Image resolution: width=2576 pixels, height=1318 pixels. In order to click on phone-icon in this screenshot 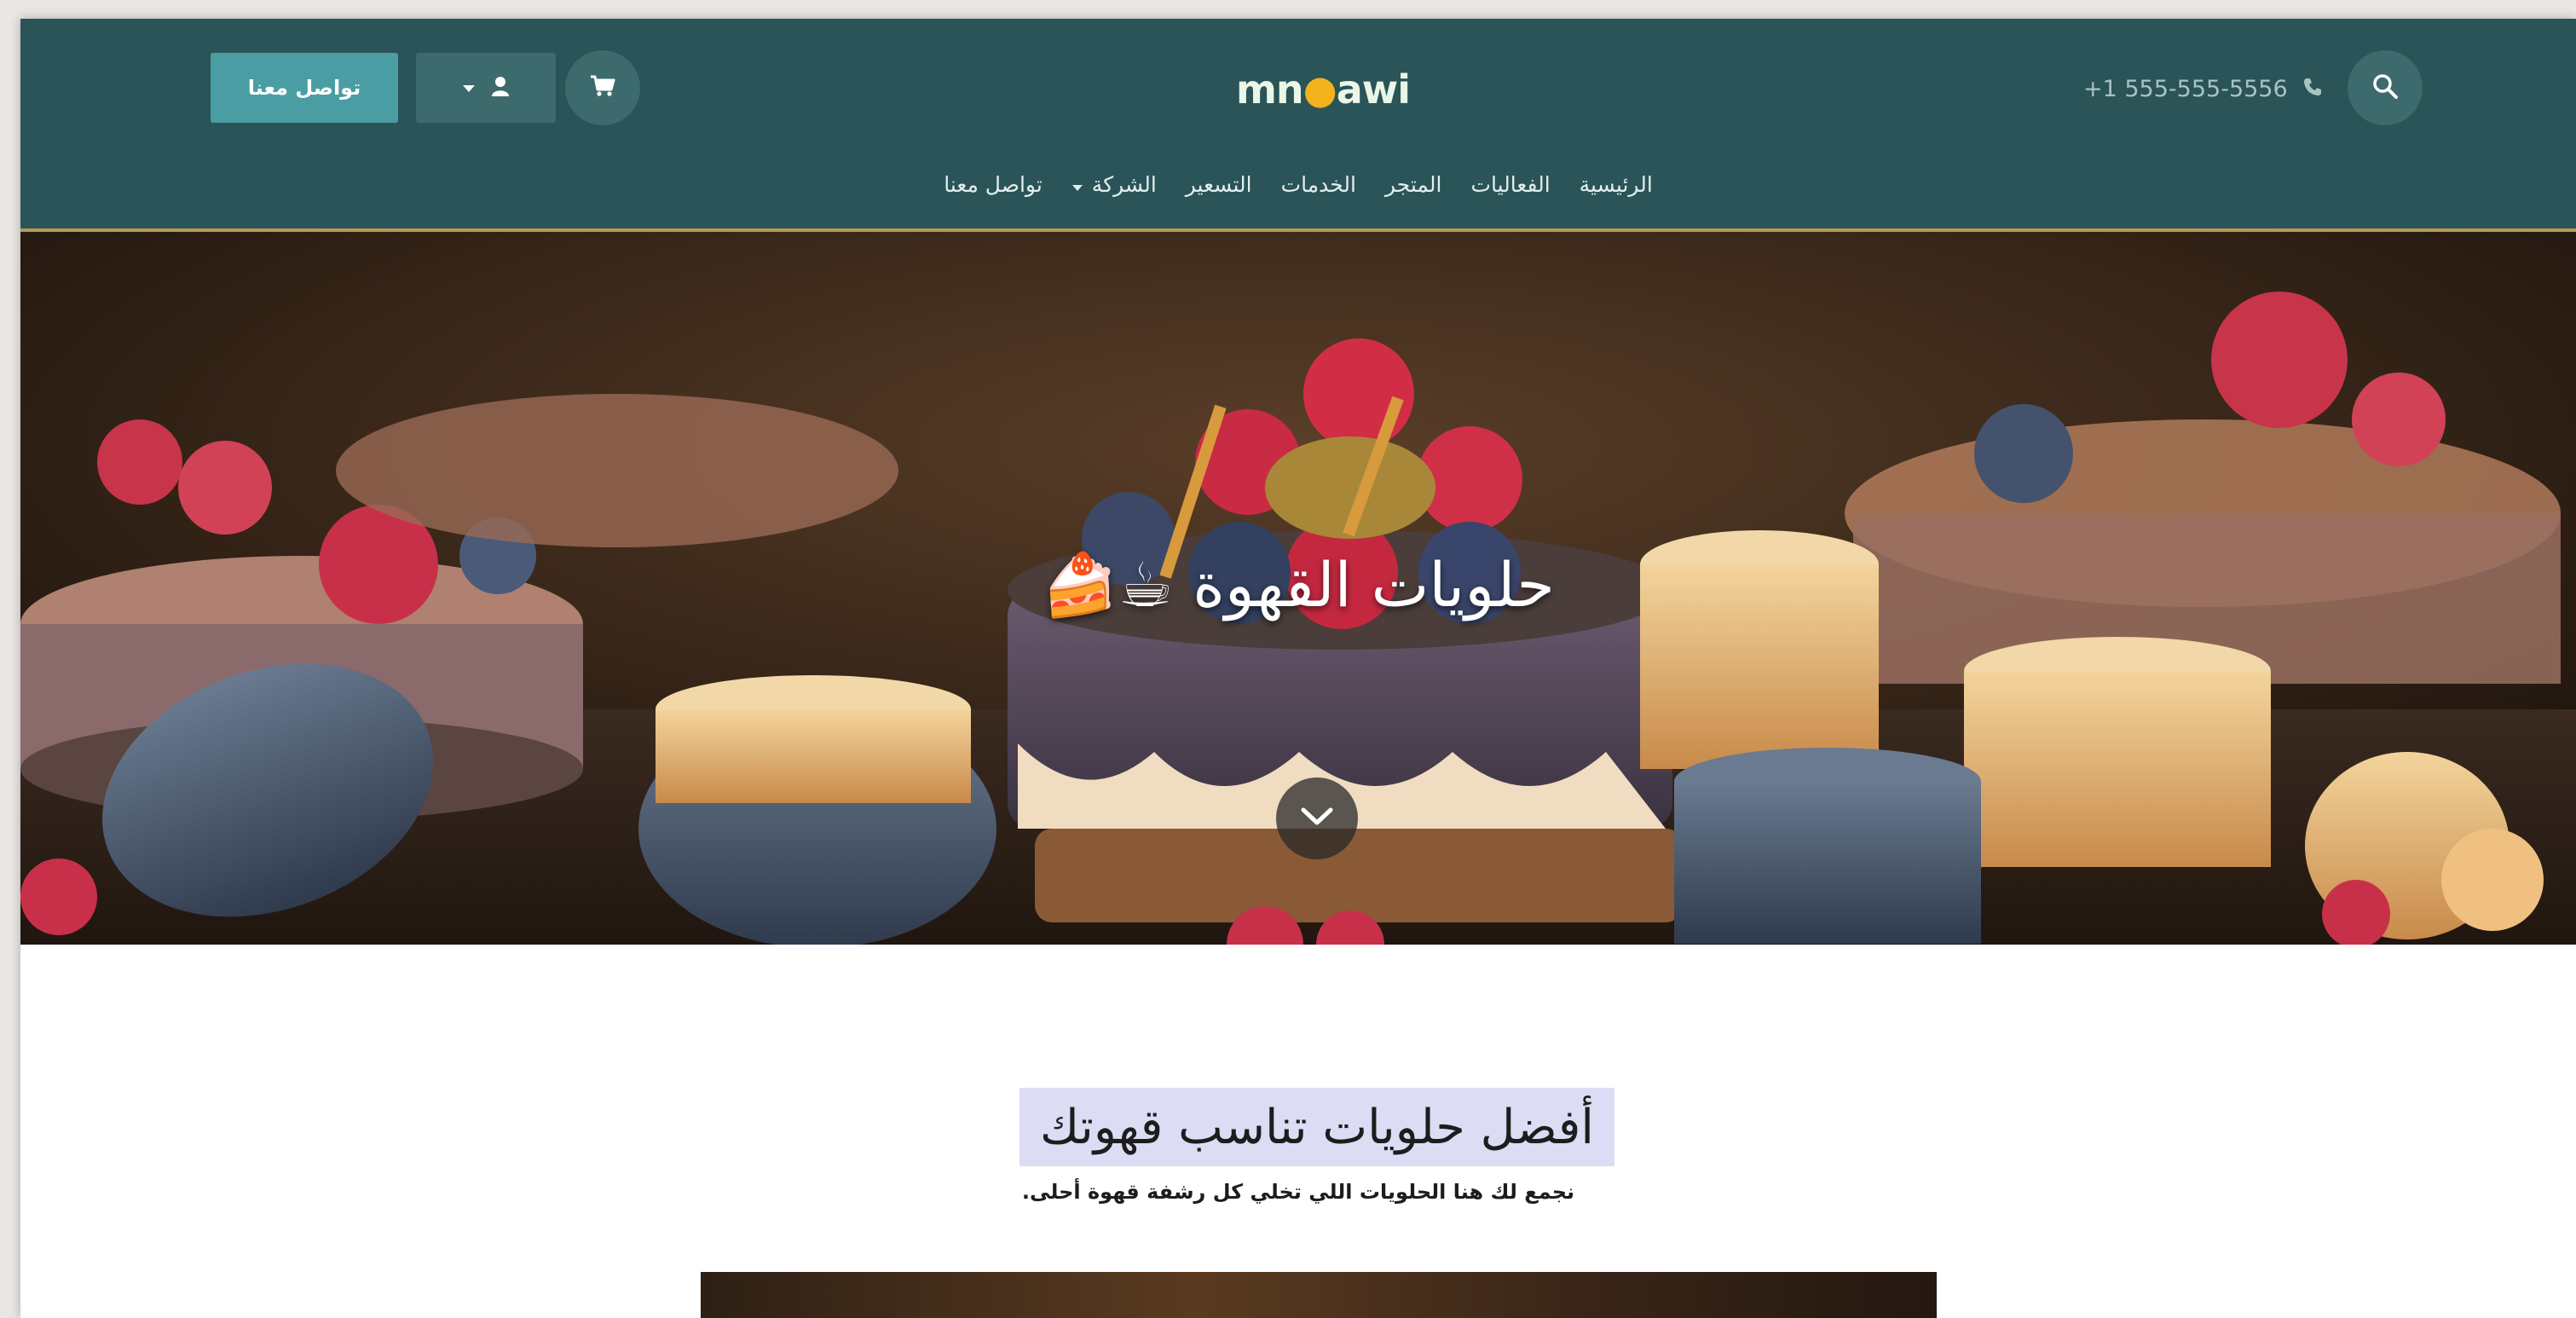, I will do `click(2312, 89)`.